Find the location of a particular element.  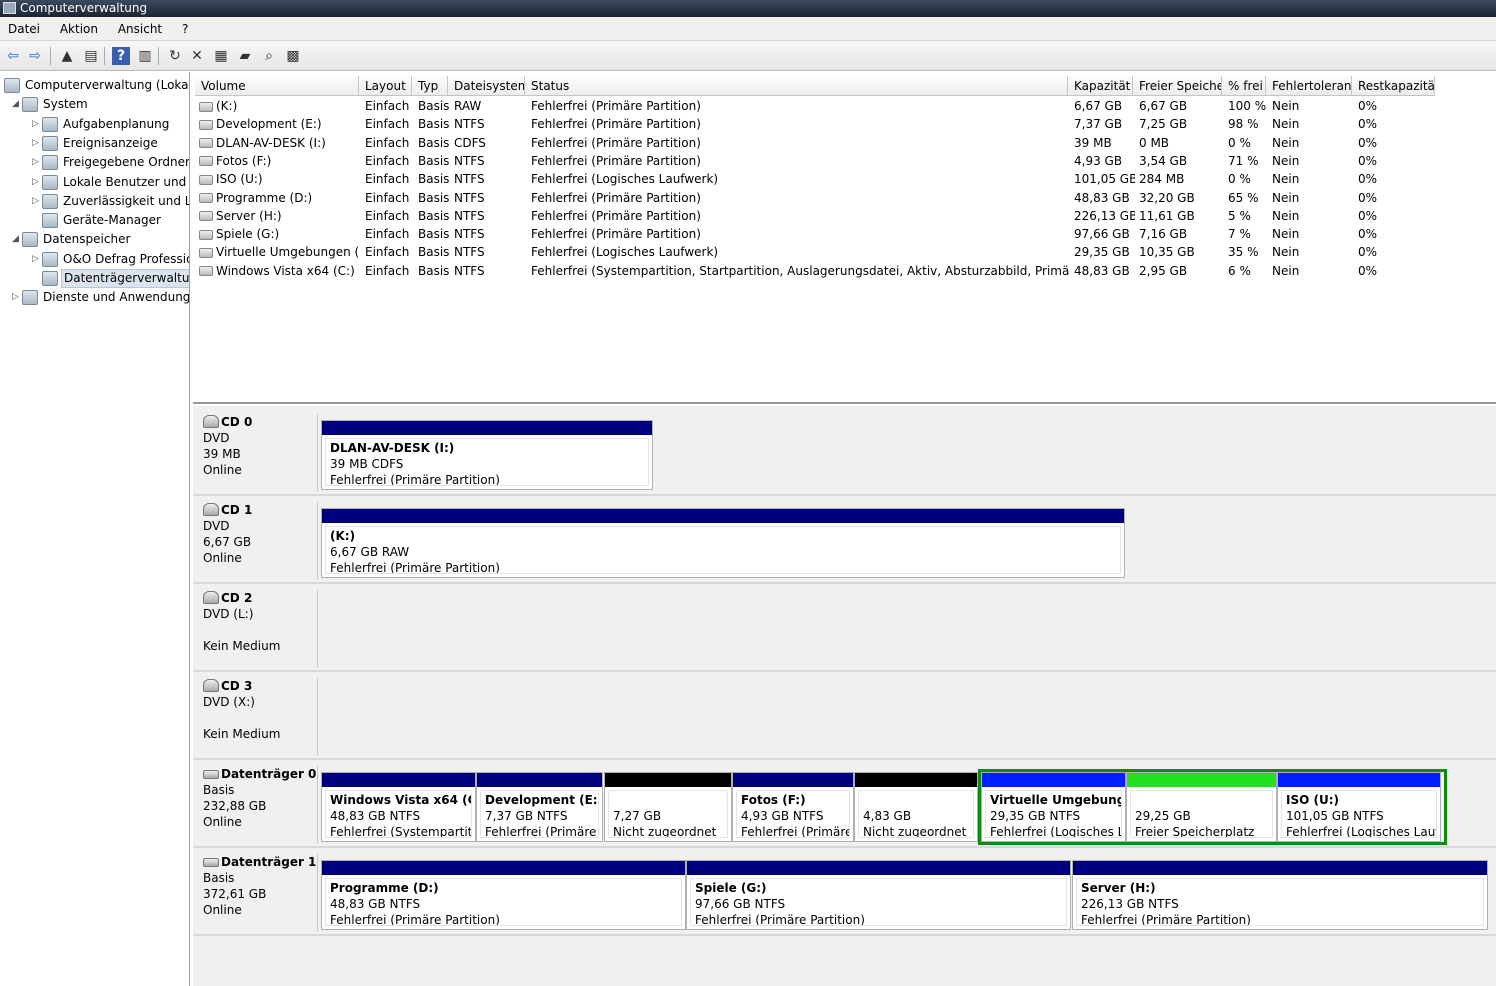

settings-icon: ▩ is located at coordinates (293, 56).